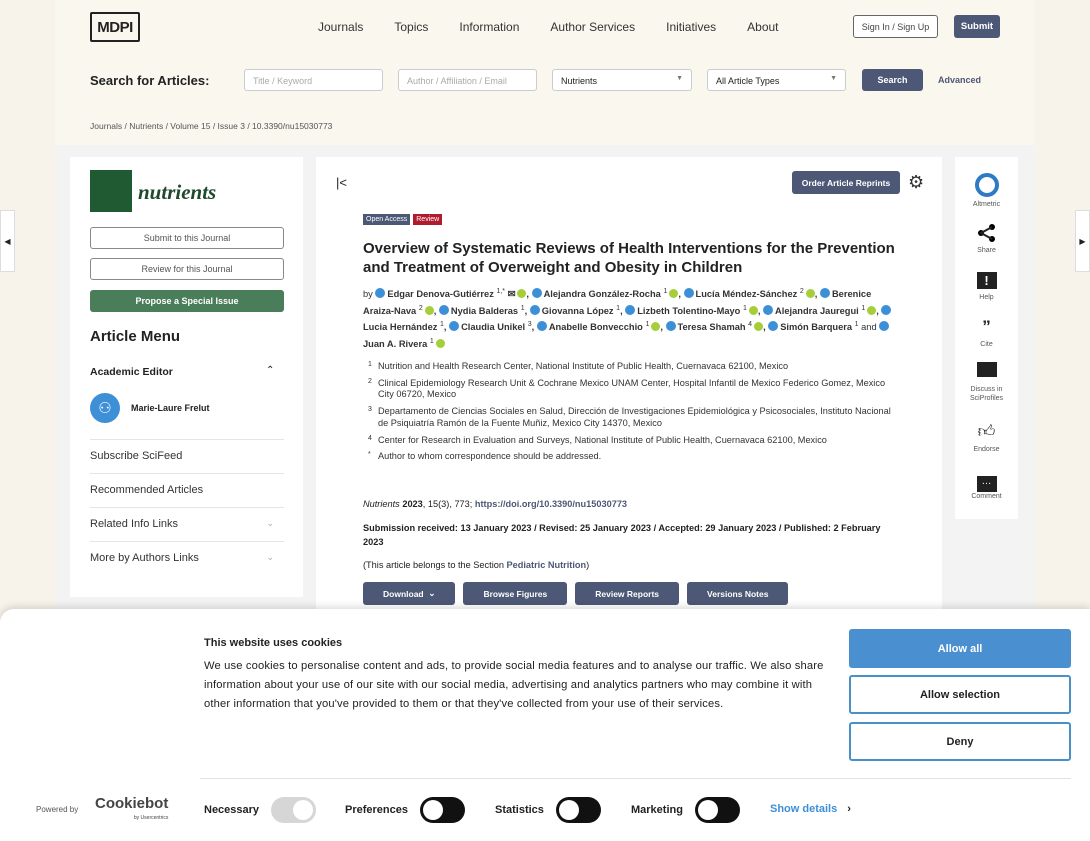 The width and height of the screenshot is (1090, 841). What do you see at coordinates (977, 26) in the screenshot?
I see `submit-button: Submit` at bounding box center [977, 26].